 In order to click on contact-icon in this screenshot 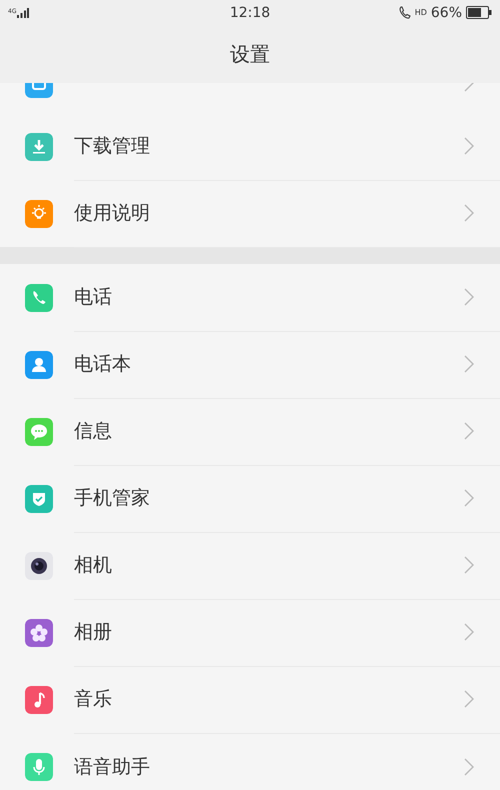, I will do `click(39, 364)`.